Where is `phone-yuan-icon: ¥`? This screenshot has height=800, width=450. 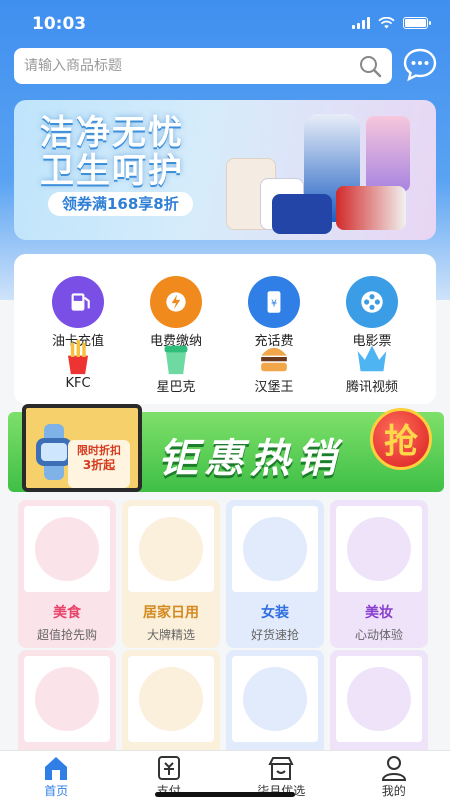
phone-yuan-icon: ¥ is located at coordinates (274, 302).